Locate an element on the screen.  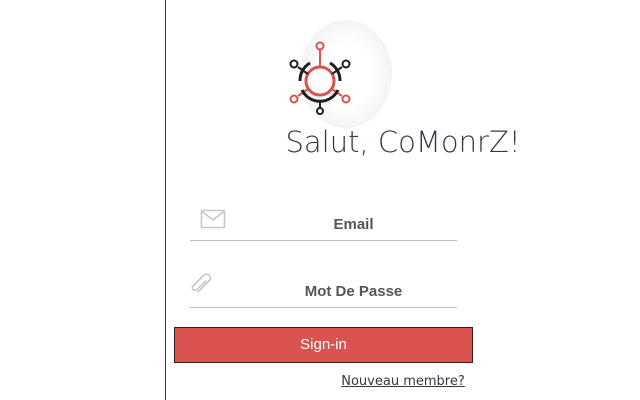
sign-in-button: Sign-in is located at coordinates (323, 345).